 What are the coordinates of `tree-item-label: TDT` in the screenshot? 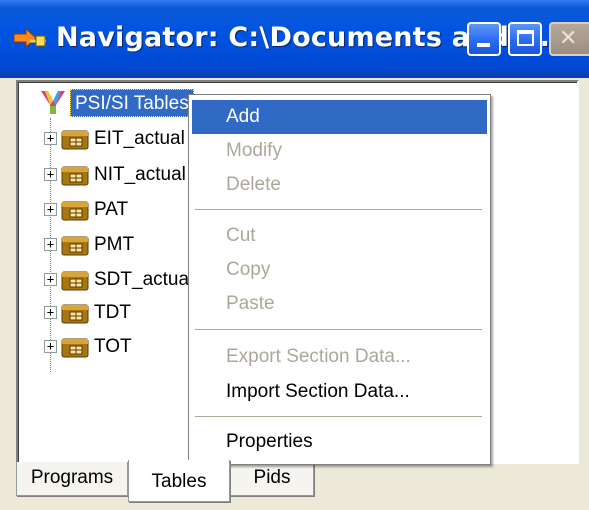 It's located at (112, 312).